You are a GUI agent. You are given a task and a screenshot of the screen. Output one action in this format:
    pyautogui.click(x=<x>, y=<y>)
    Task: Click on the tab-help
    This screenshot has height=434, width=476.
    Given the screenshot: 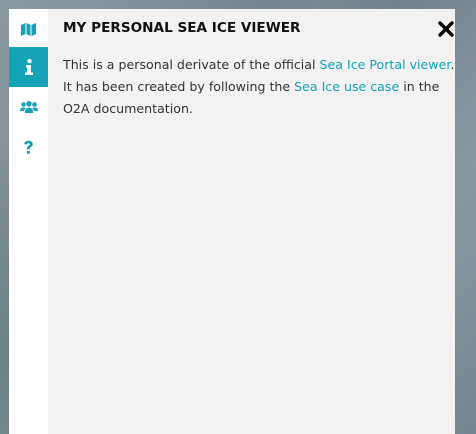 What is the action you would take?
    pyautogui.click(x=28, y=147)
    